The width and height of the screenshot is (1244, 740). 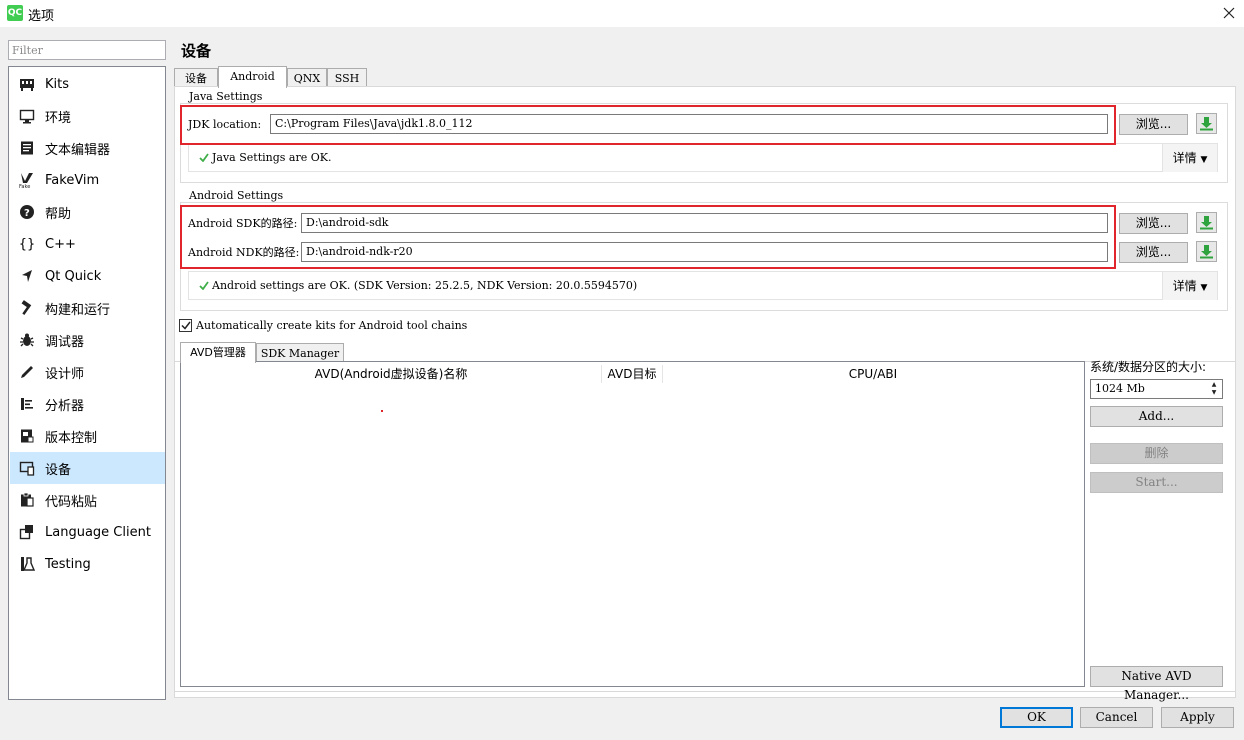 I want to click on bug-icon, so click(x=27, y=340).